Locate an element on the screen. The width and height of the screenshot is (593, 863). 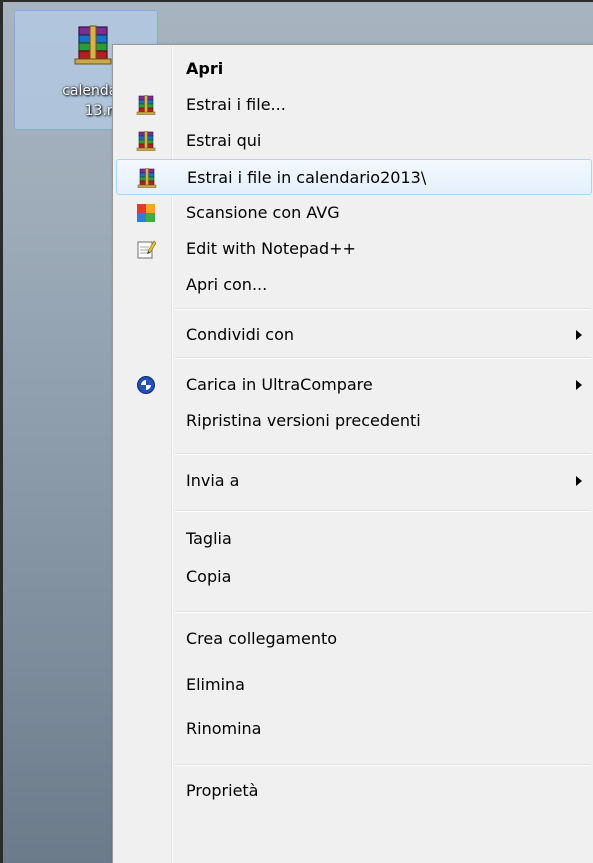
menu-item-create-shortcut: Crea collegamento is located at coordinates (354, 639).